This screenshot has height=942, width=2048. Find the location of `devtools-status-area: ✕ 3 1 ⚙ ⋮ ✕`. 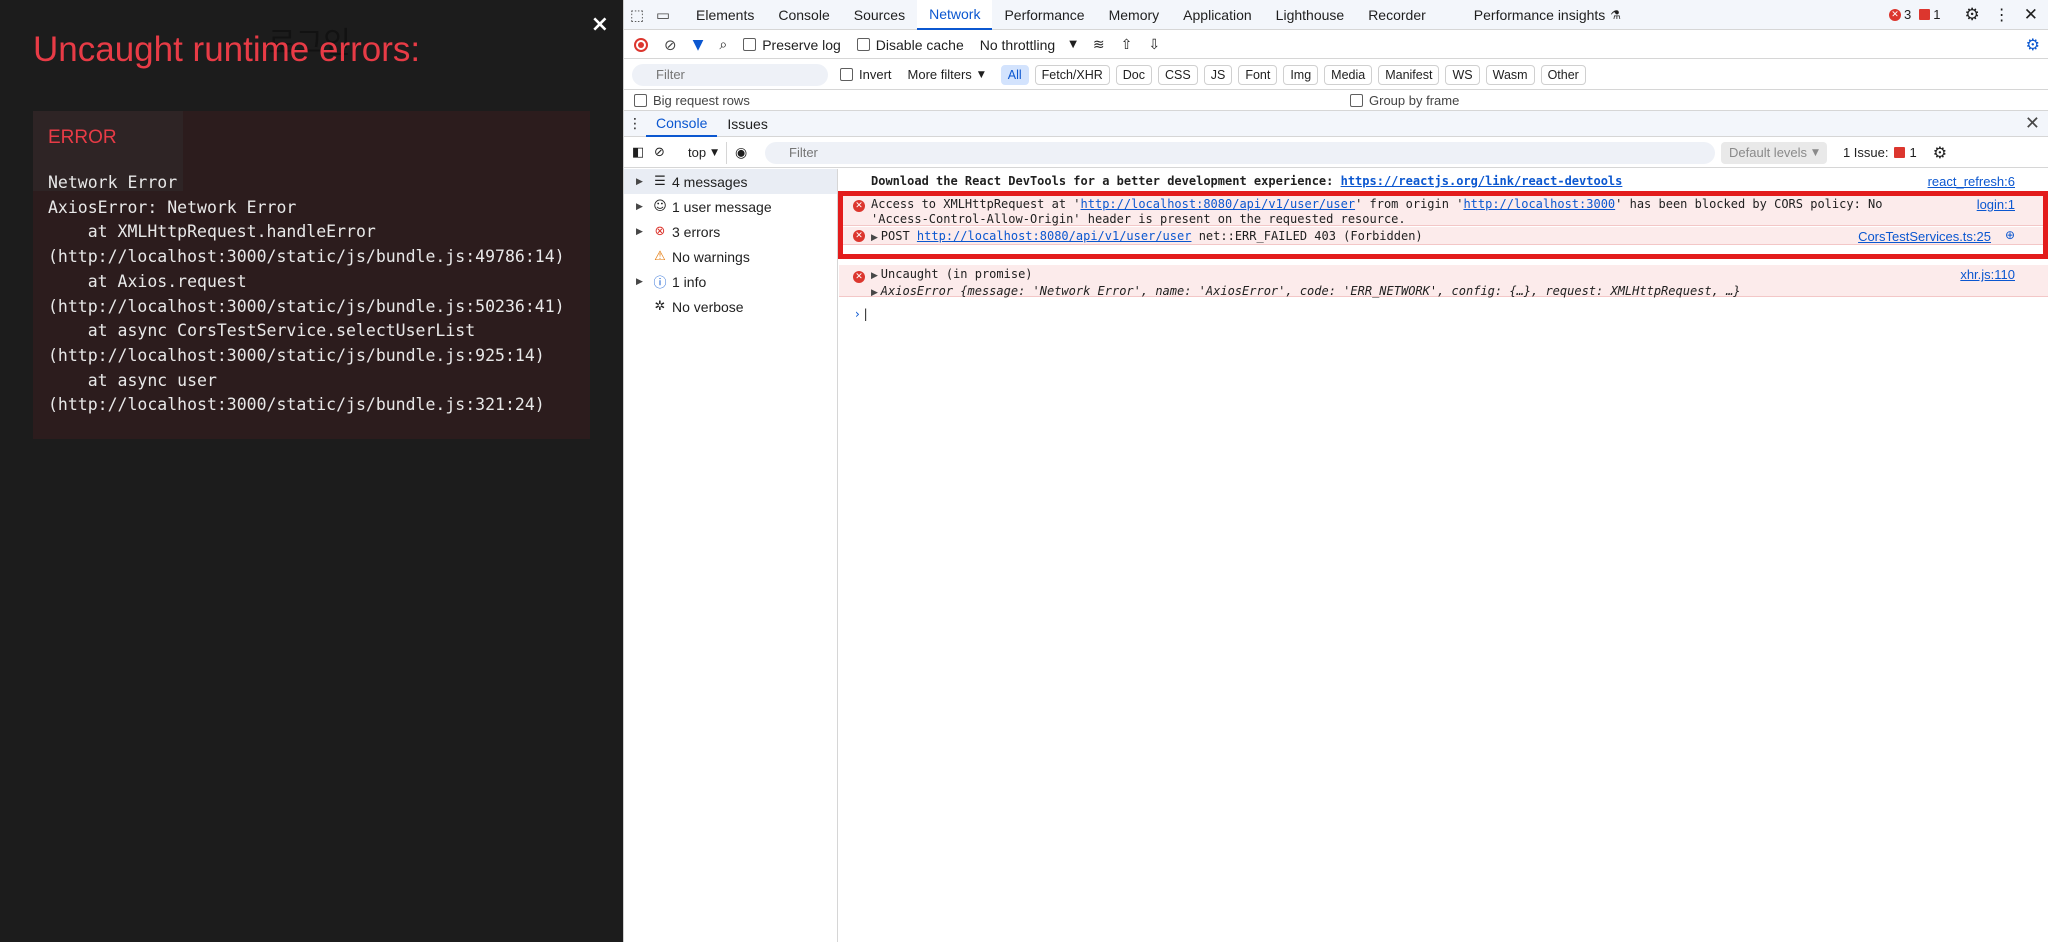

devtools-status-area: ✕ 3 1 ⚙ ⋮ ✕ is located at coordinates (1968, 15).